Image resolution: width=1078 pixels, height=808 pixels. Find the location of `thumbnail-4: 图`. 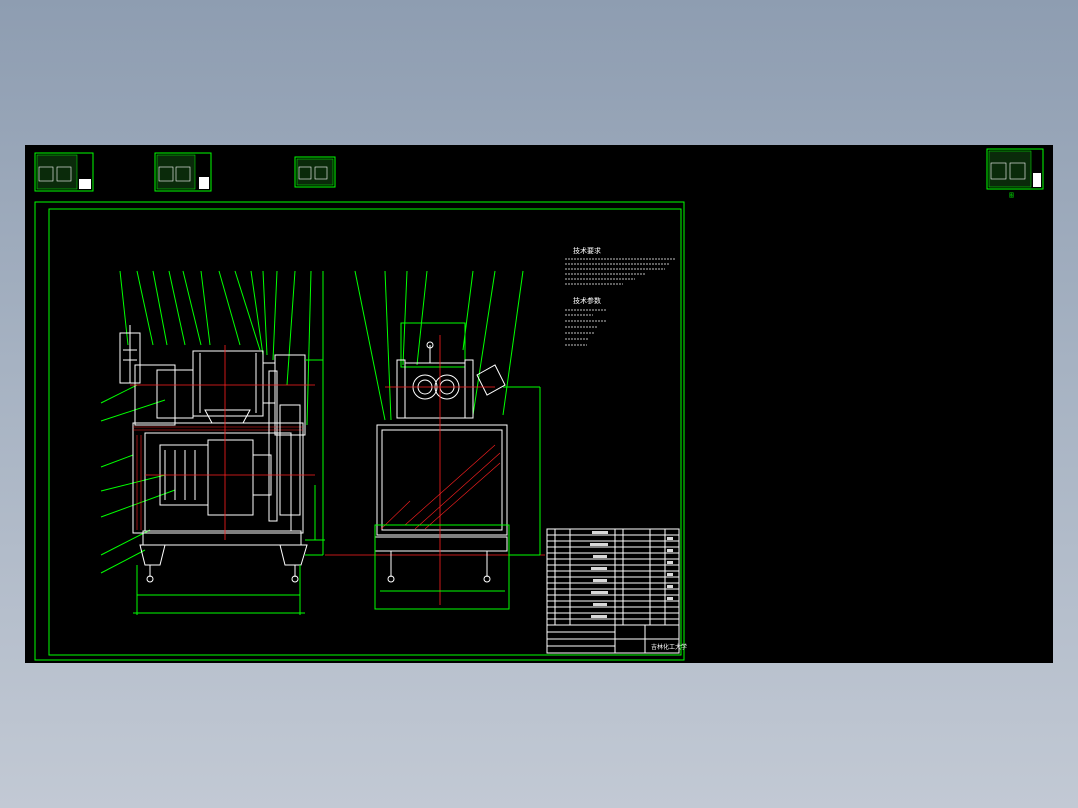

thumbnail-4: 图 is located at coordinates (1015, 173).